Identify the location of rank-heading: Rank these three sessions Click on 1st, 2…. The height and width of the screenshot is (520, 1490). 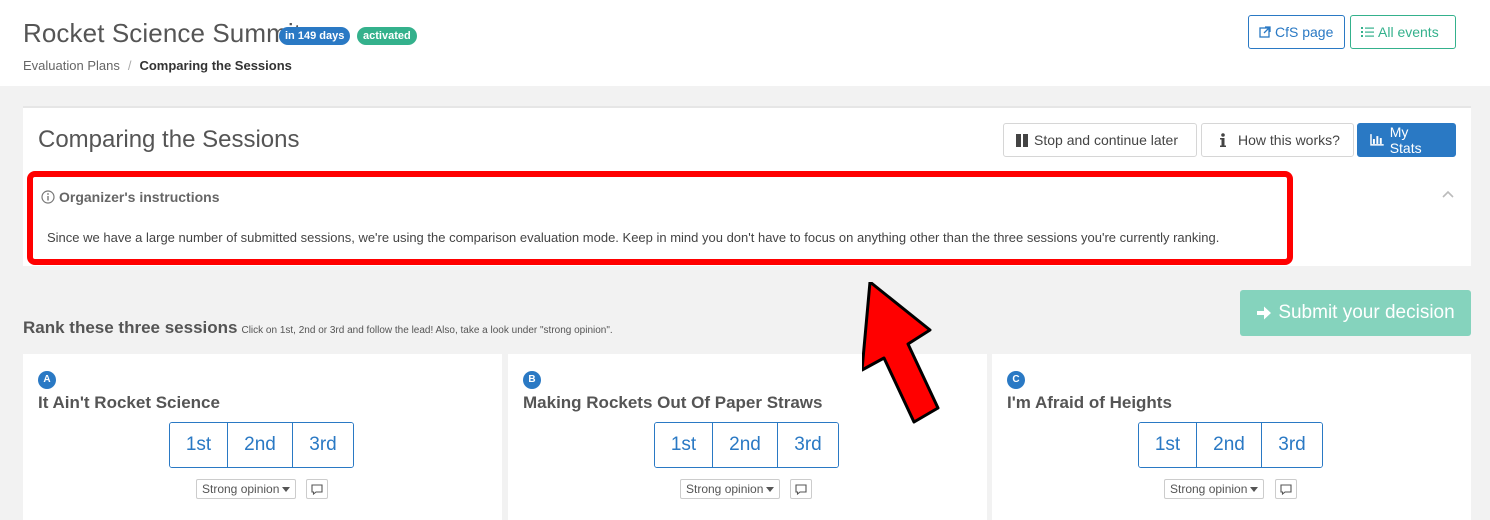
(318, 328).